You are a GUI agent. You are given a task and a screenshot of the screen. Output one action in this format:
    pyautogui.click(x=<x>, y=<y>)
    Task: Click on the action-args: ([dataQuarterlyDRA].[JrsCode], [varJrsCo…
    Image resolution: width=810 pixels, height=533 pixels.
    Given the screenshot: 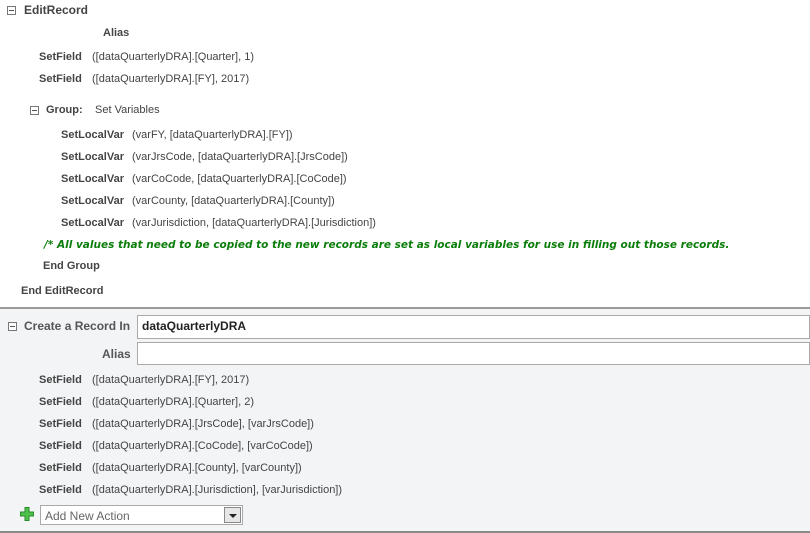 What is the action you would take?
    pyautogui.click(x=203, y=424)
    